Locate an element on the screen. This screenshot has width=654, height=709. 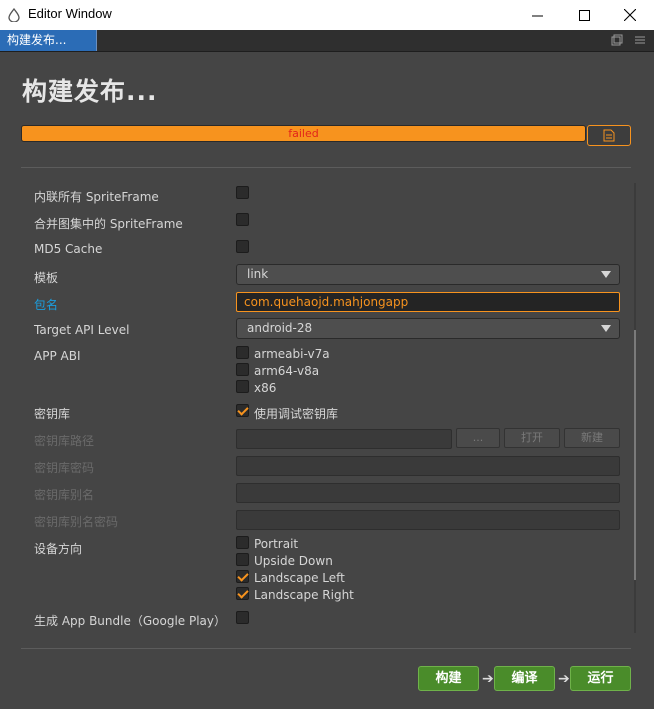
md5-cache-checkbox is located at coordinates (242, 246).